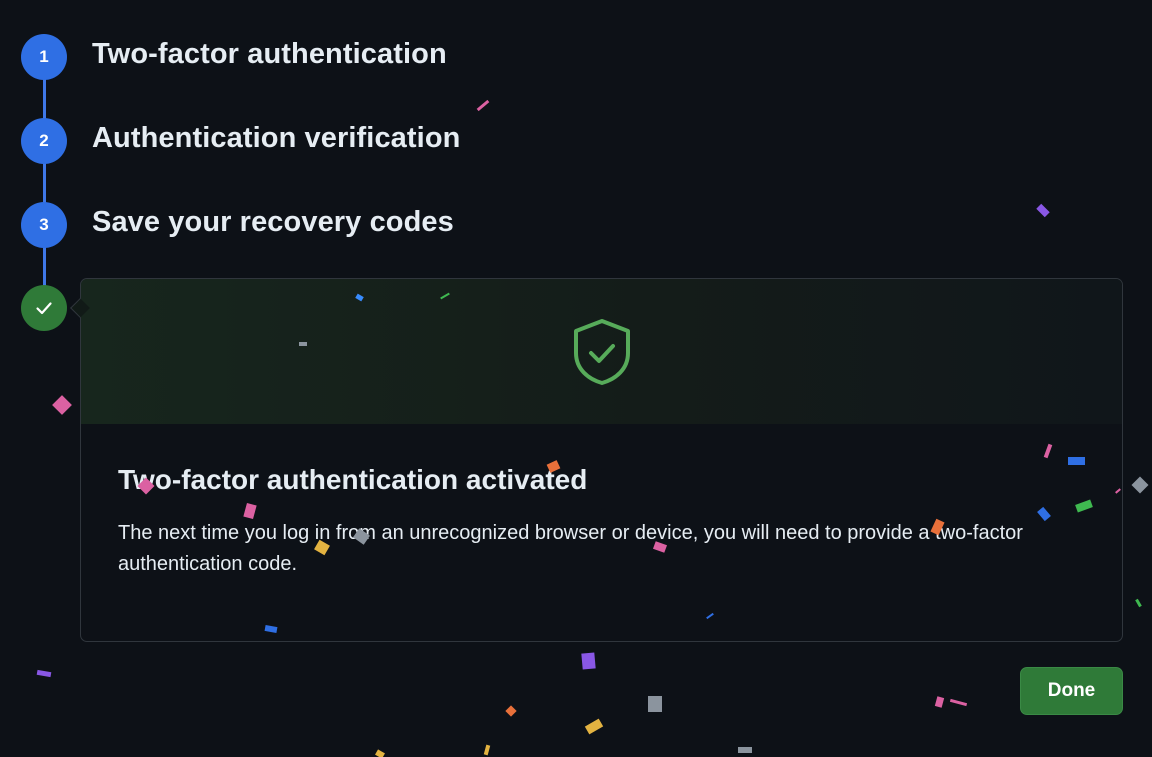  What do you see at coordinates (44, 225) in the screenshot?
I see `step-3-badge: 3` at bounding box center [44, 225].